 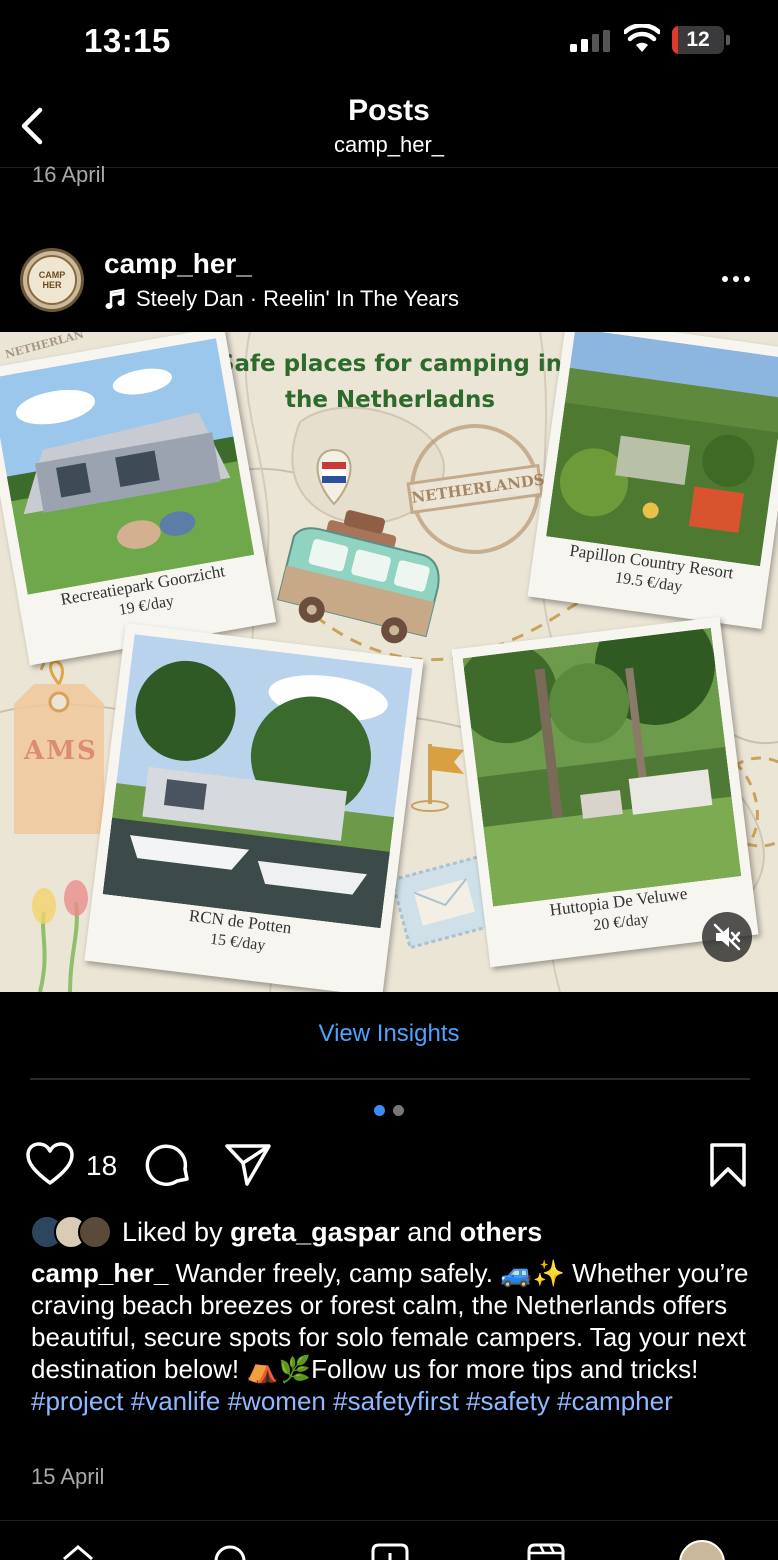 What do you see at coordinates (702, 1549) in the screenshot?
I see `profile-avatar-icon` at bounding box center [702, 1549].